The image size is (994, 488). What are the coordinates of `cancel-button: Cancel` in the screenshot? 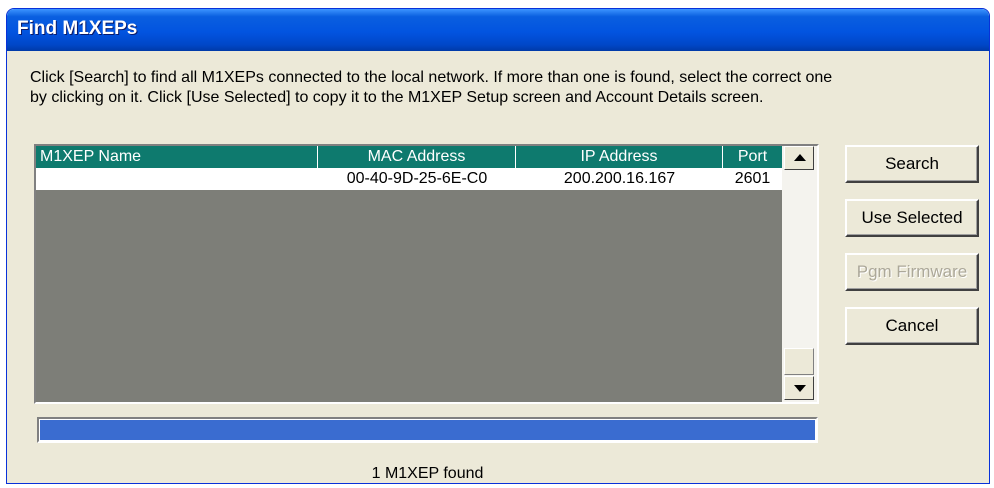 It's located at (912, 326).